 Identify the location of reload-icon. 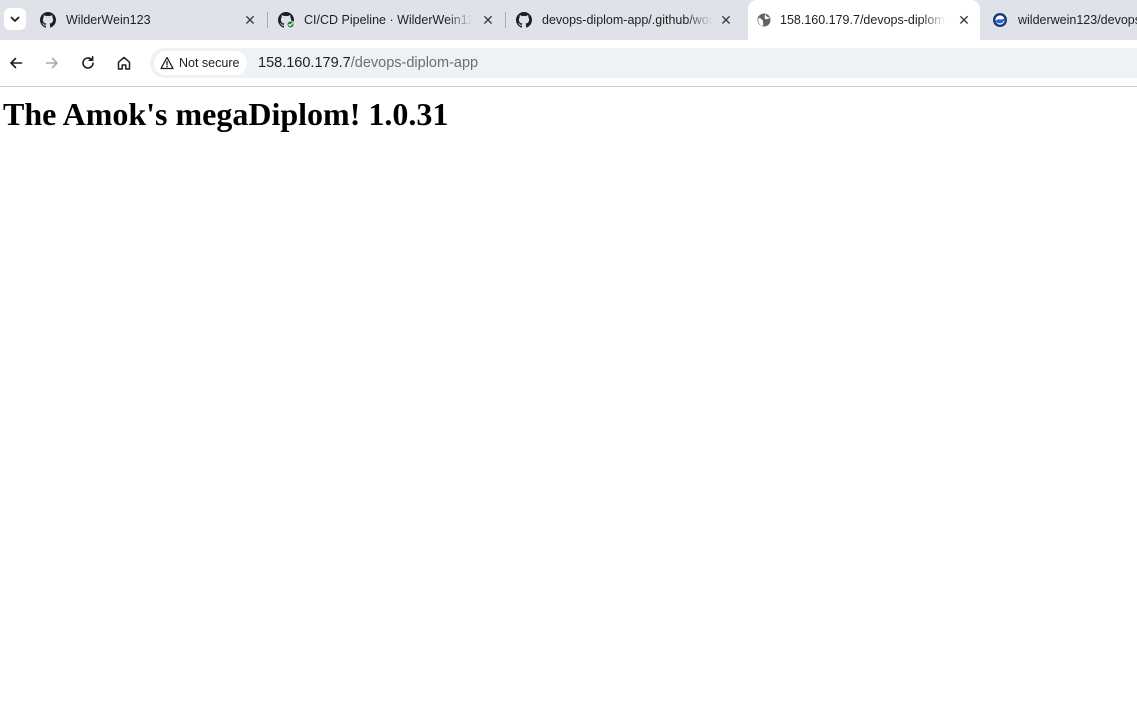
(88, 62).